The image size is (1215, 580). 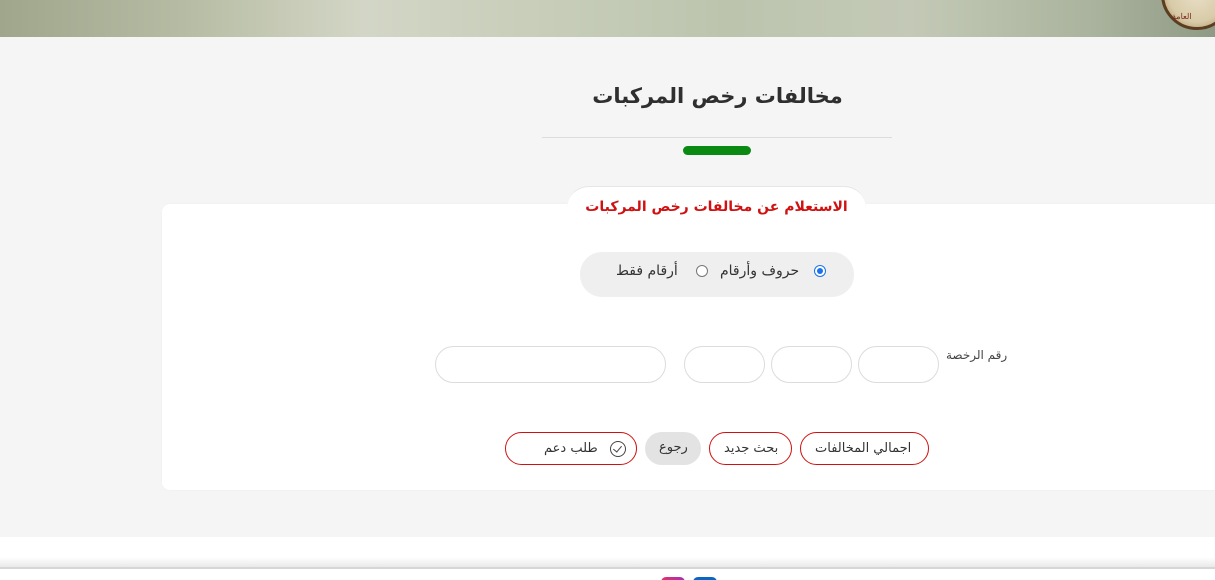 I want to click on check-circle-icon, so click(x=618, y=449).